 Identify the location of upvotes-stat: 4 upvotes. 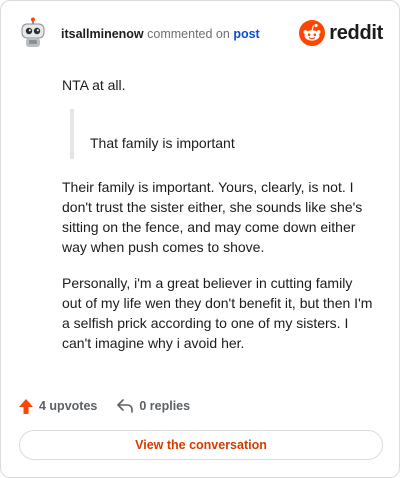
(58, 406).